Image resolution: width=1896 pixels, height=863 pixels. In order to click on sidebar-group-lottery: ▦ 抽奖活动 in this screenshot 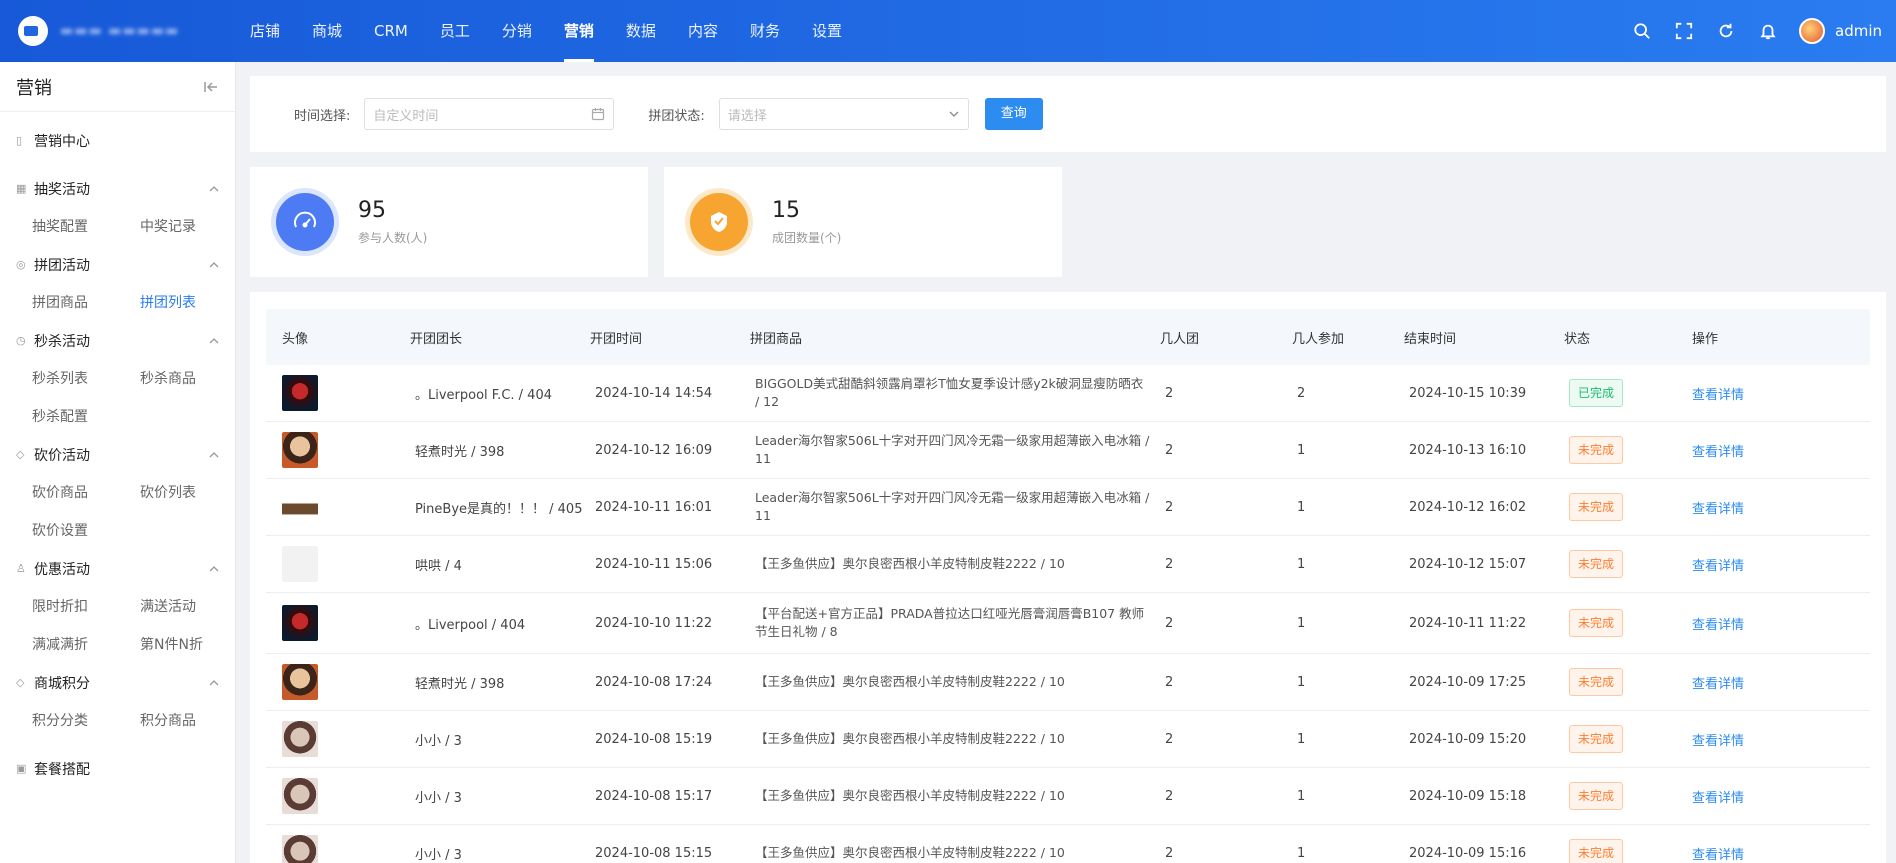, I will do `click(117, 189)`.